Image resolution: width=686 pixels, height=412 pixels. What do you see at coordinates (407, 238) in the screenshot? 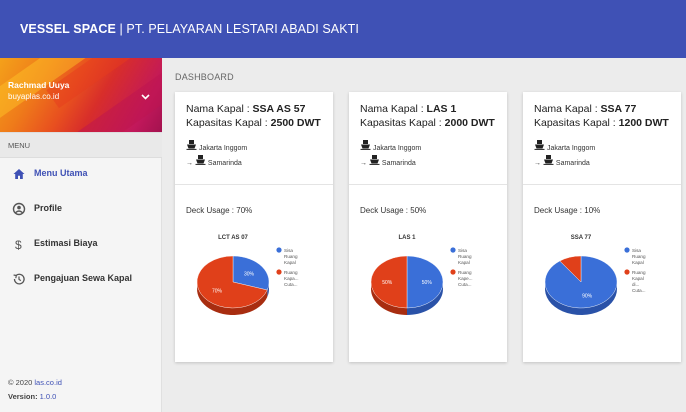
I see `chart-title: LAS 1` at bounding box center [407, 238].